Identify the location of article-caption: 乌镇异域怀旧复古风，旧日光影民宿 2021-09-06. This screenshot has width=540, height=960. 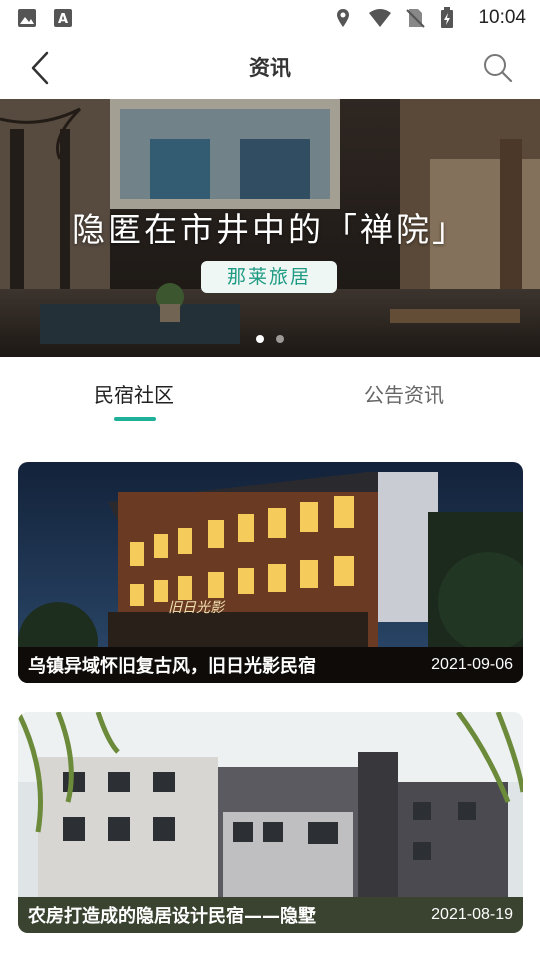
(270, 665).